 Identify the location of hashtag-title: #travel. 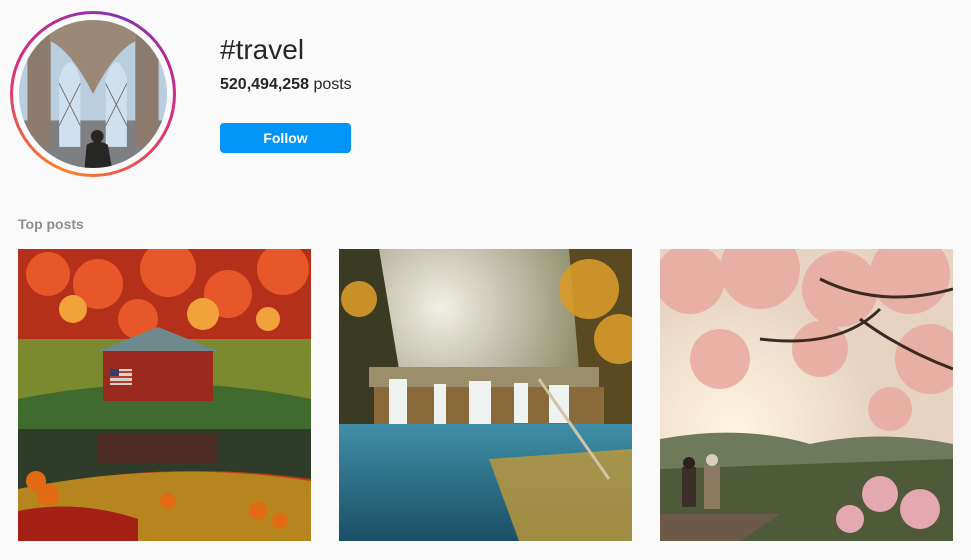
(262, 49).